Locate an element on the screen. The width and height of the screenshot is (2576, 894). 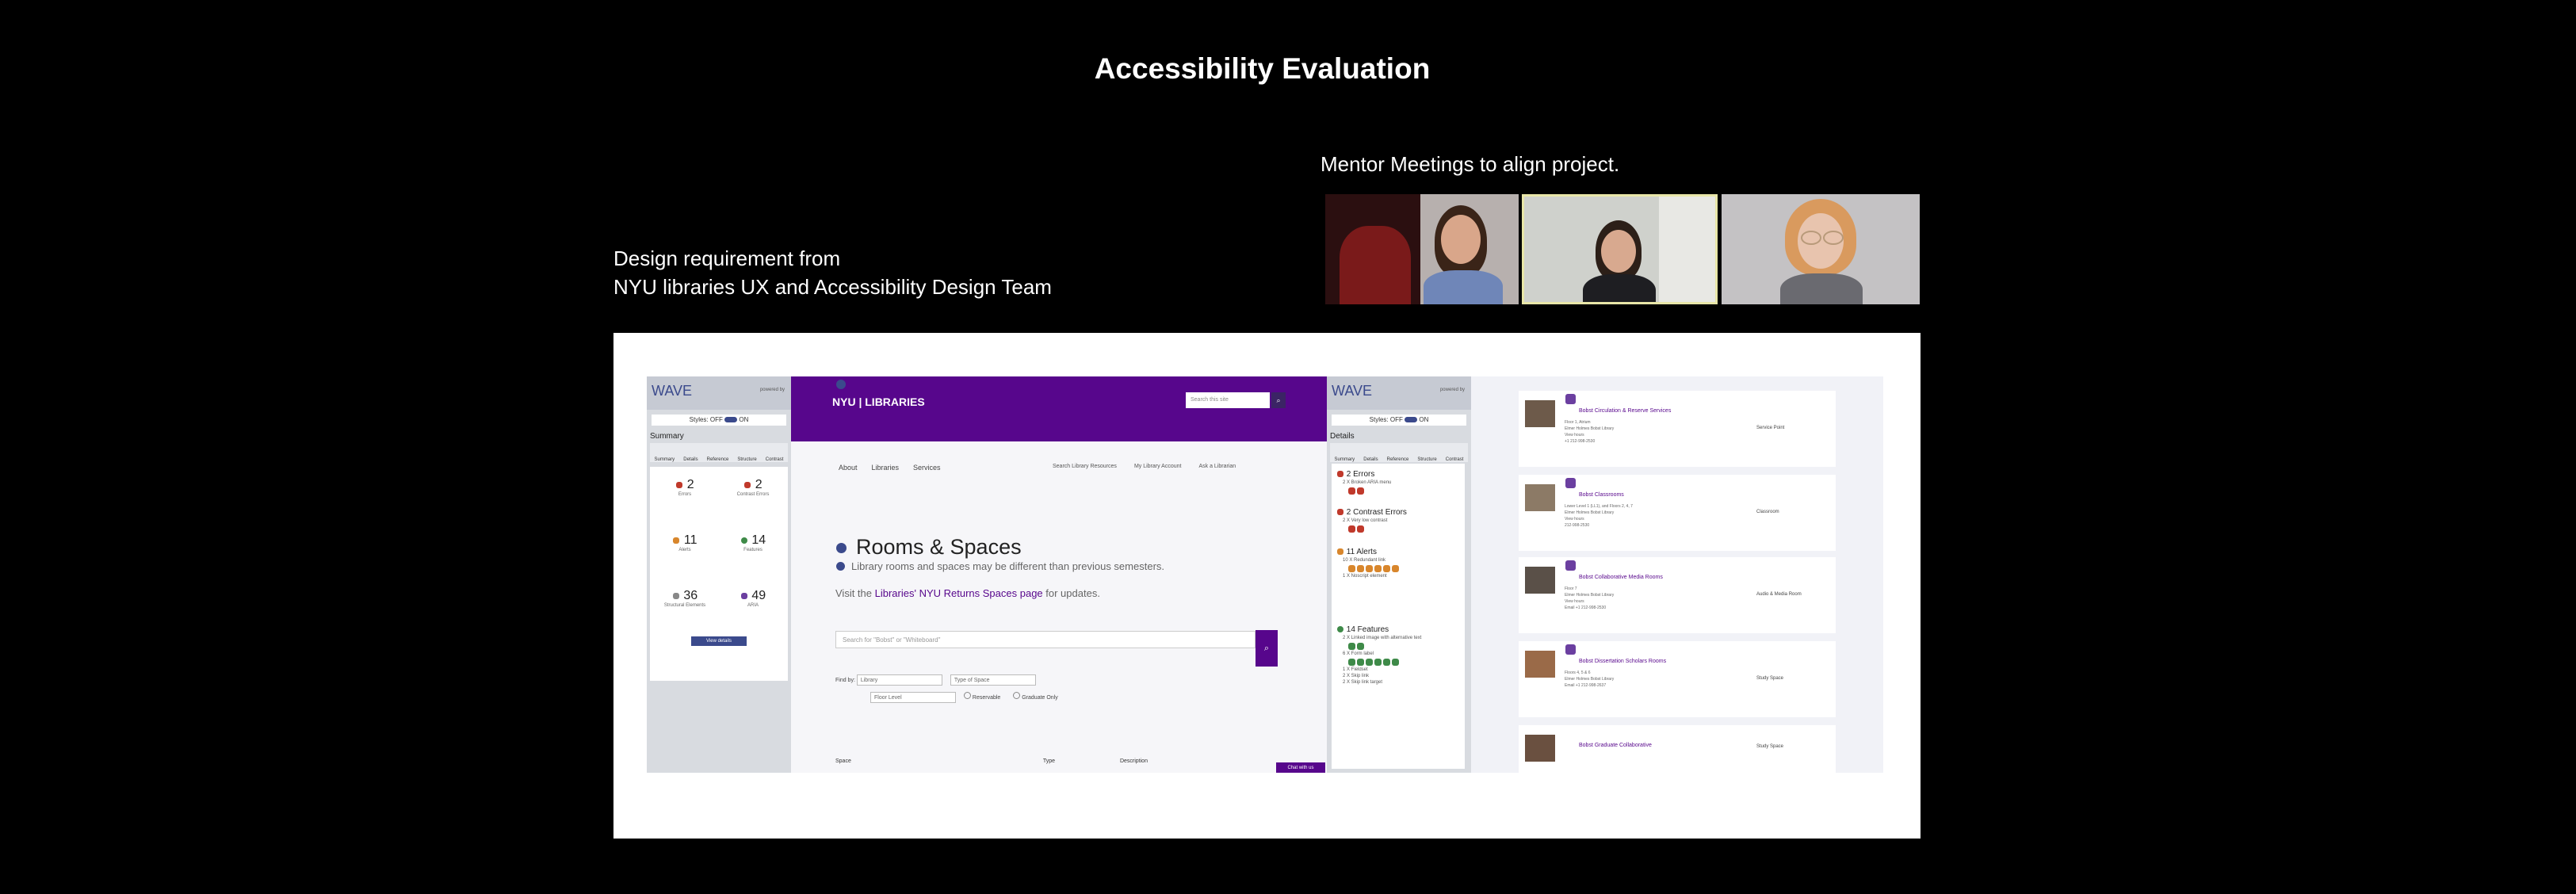
stat-label: Structural Elements is located at coordinates (684, 605).